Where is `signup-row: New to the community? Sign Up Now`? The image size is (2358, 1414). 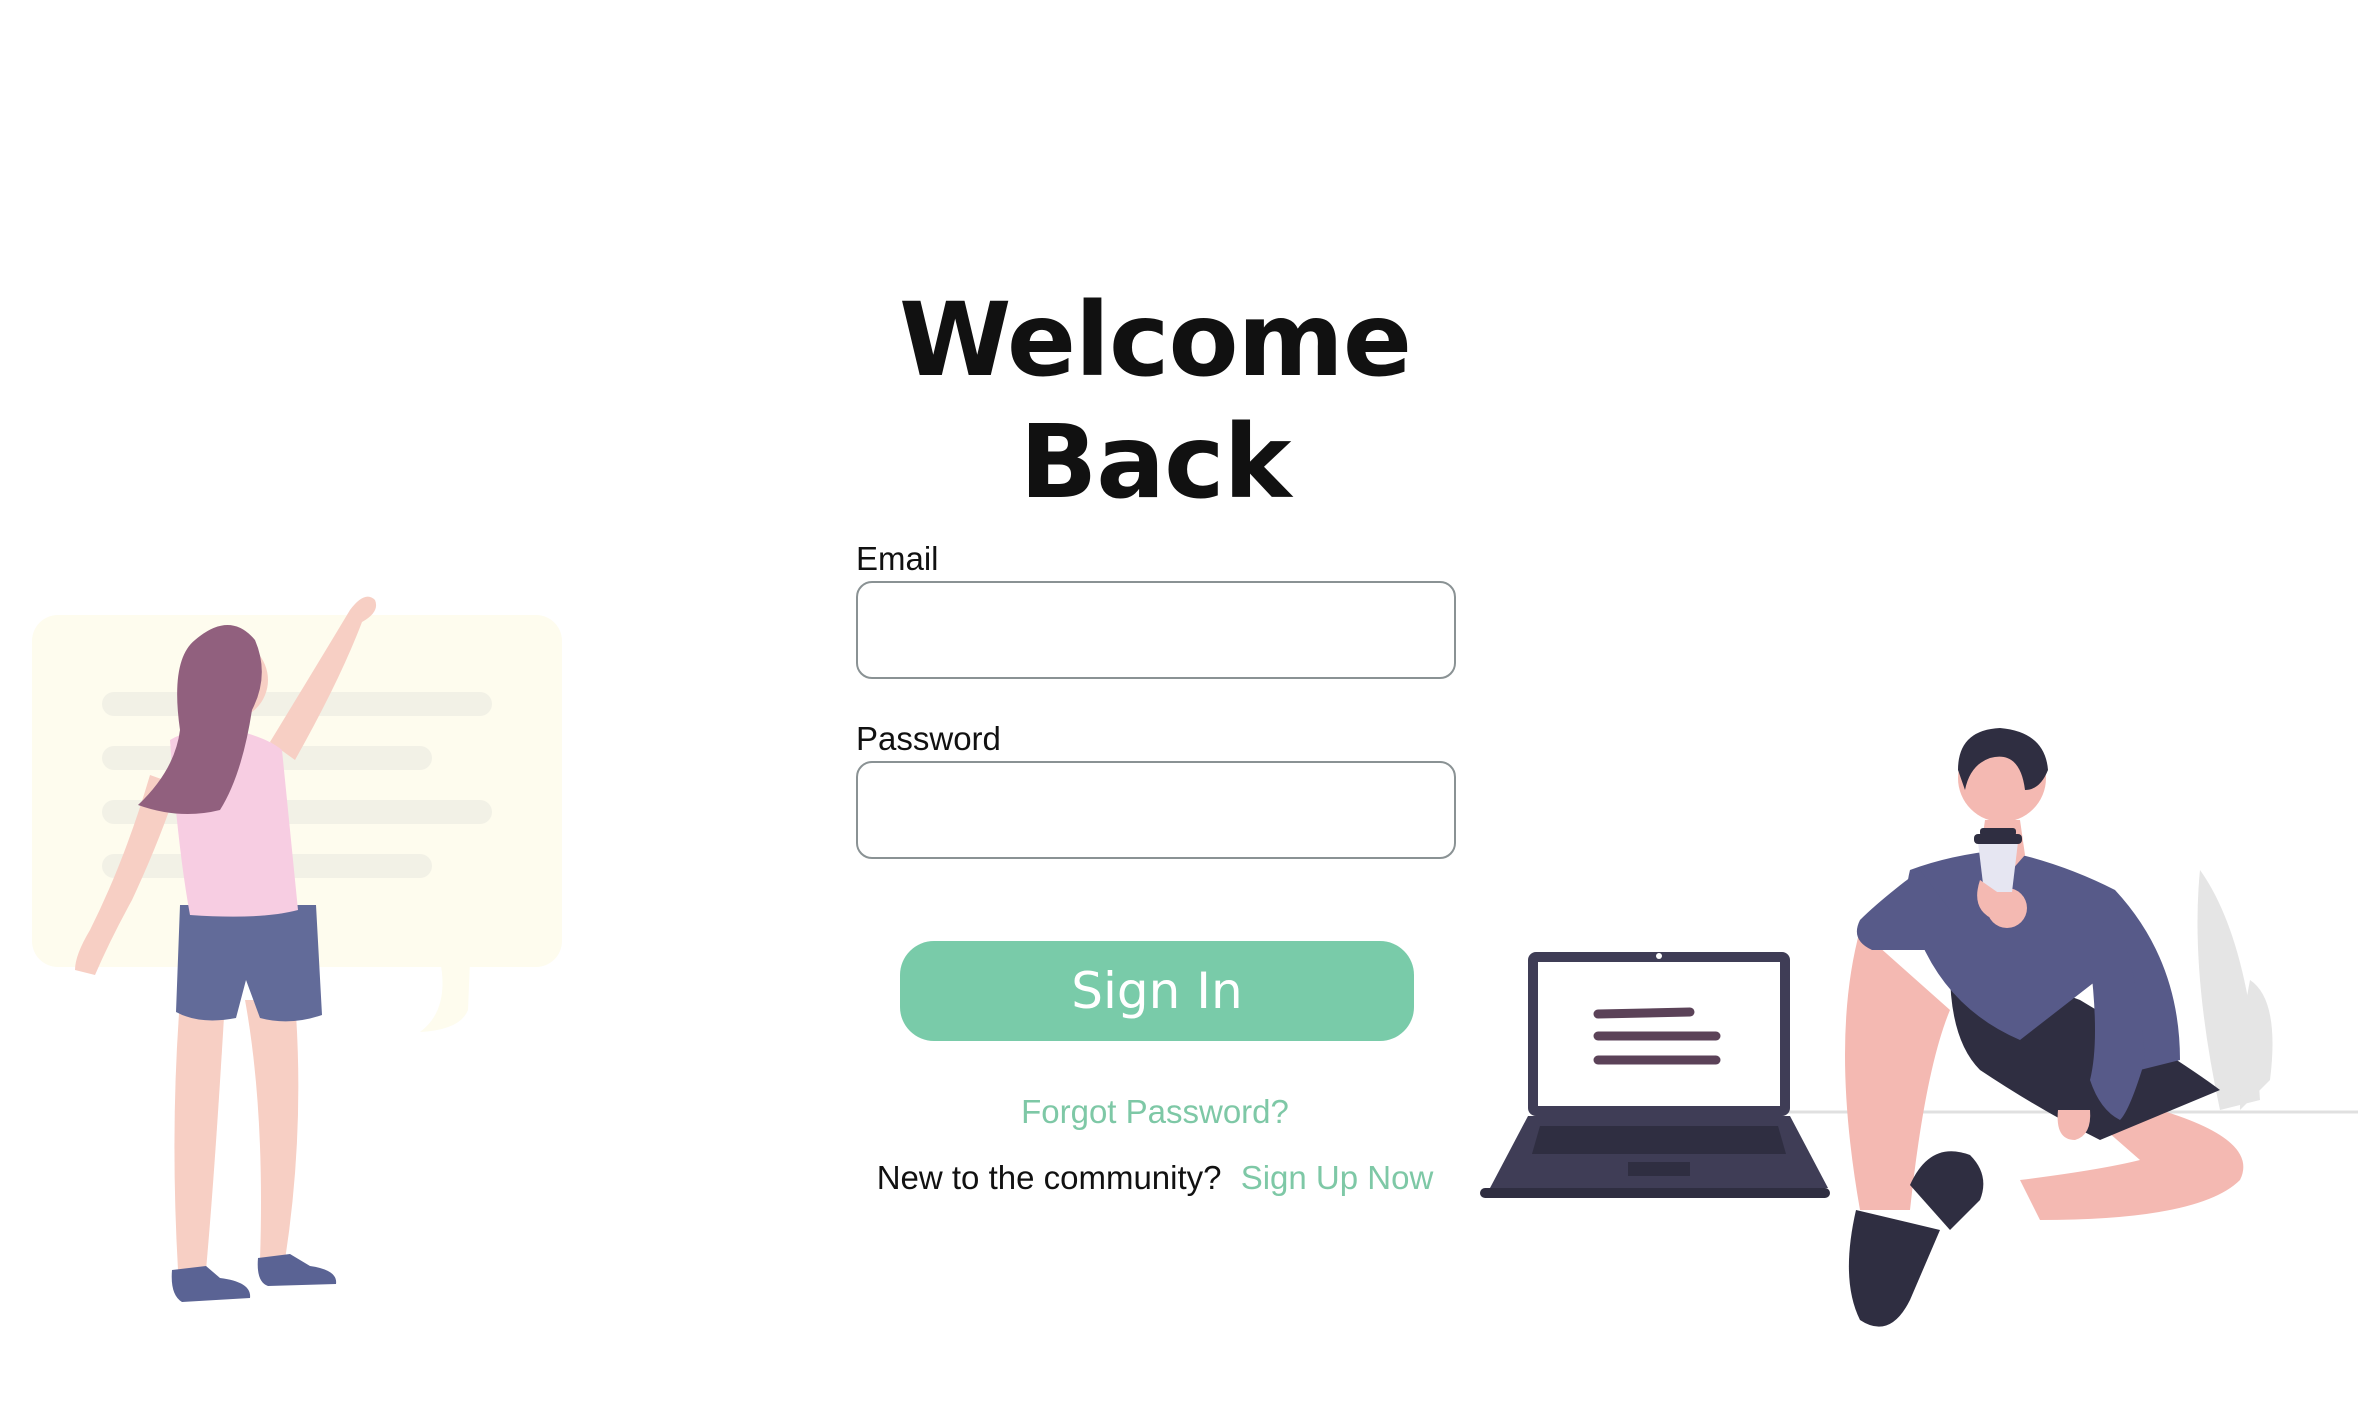 signup-row: New to the community? Sign Up Now is located at coordinates (1155, 1178).